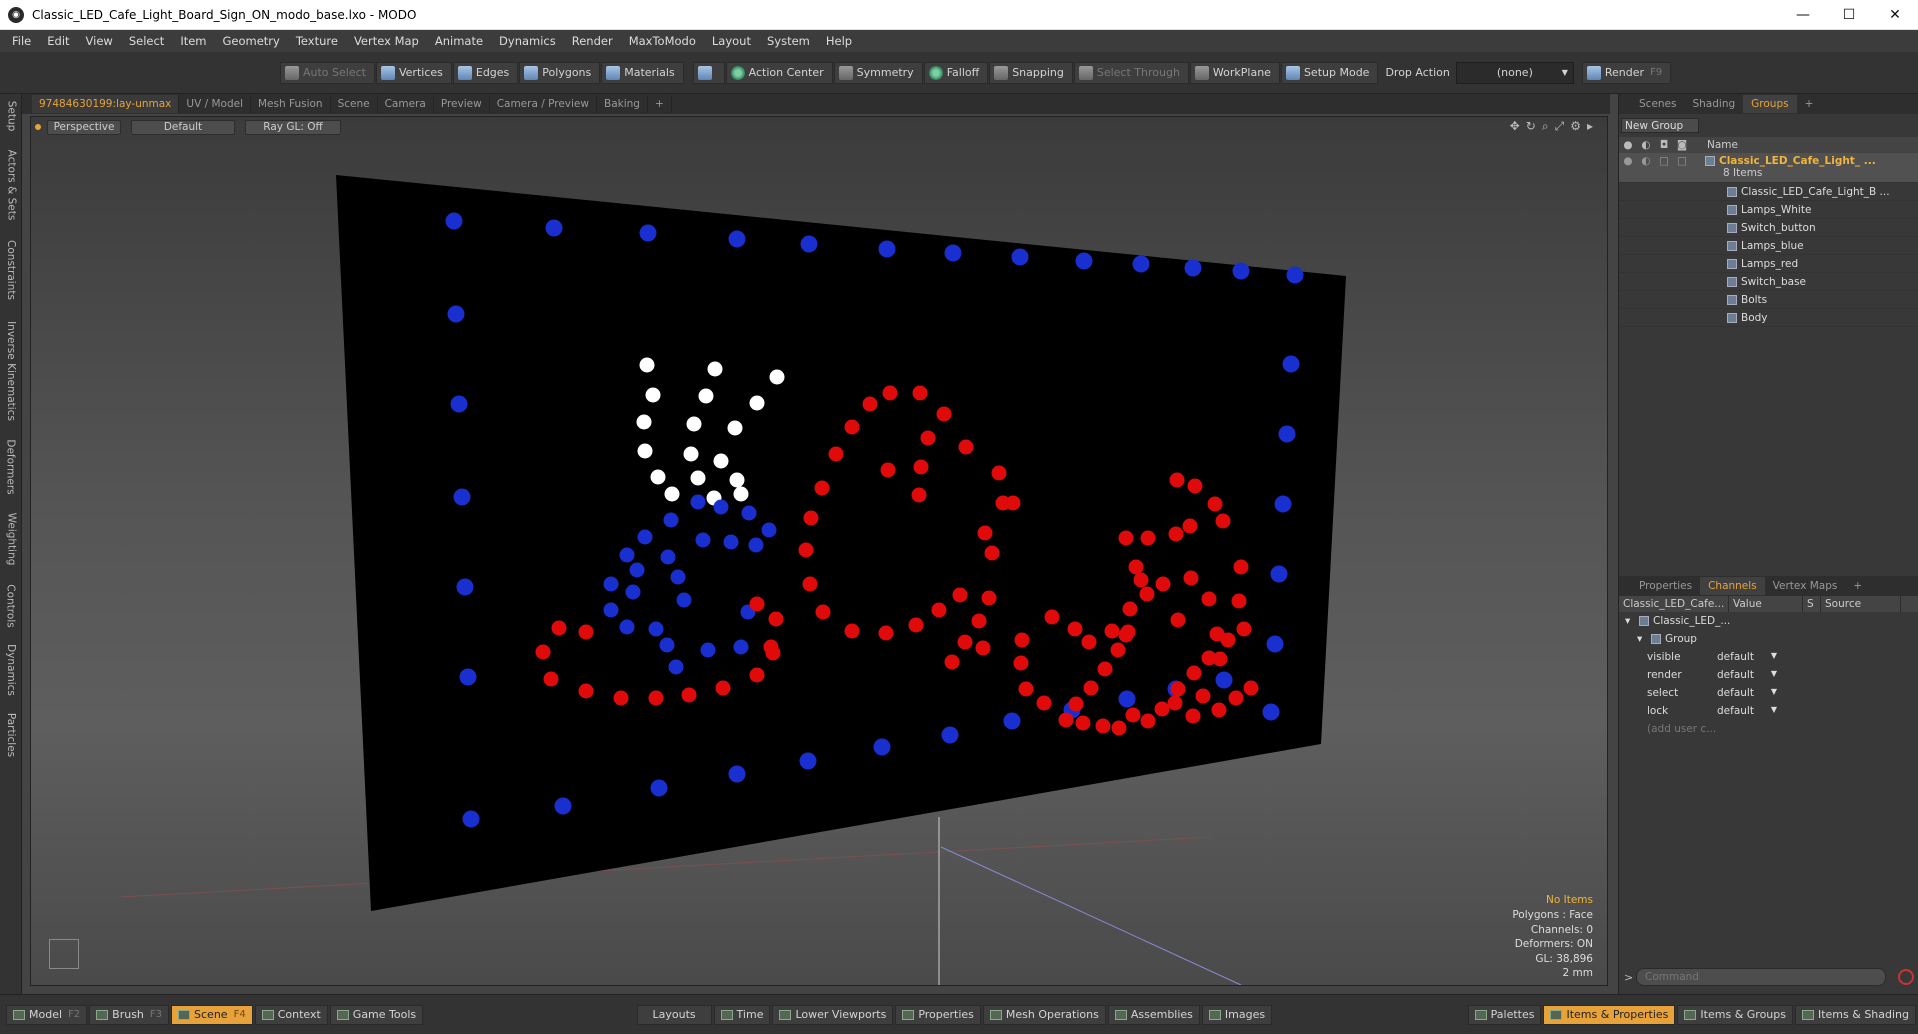 The image size is (1918, 1034). Describe the element at coordinates (660, 104) in the screenshot. I see `add-tab-button: +` at that location.